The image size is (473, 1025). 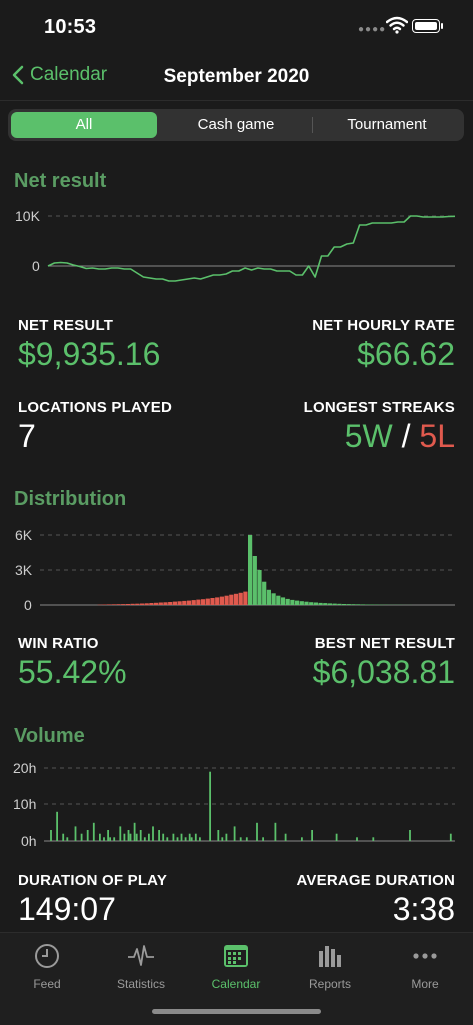 What do you see at coordinates (424, 984) in the screenshot?
I see `tab-more-label: More` at bounding box center [424, 984].